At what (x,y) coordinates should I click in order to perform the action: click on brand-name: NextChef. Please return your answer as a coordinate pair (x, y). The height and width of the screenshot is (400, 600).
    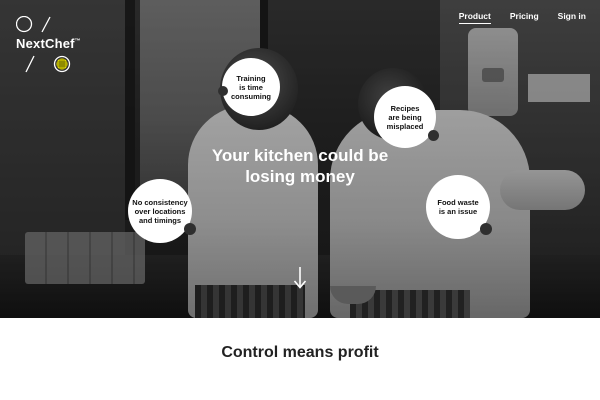
    Looking at the image, I should click on (45, 43).